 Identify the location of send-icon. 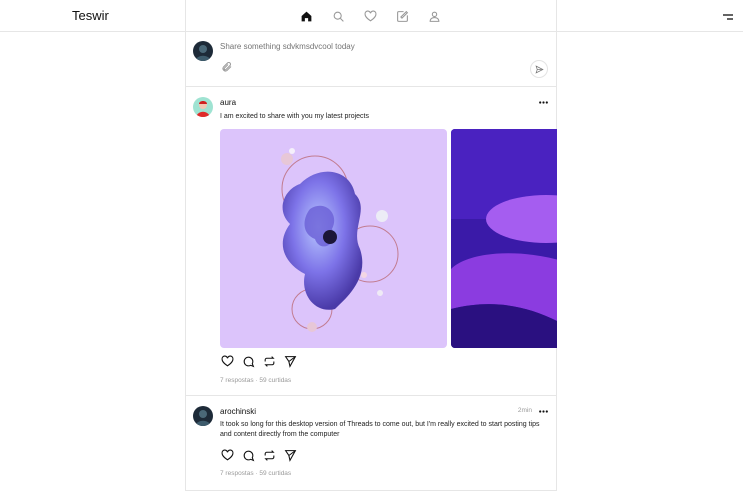
(539, 69).